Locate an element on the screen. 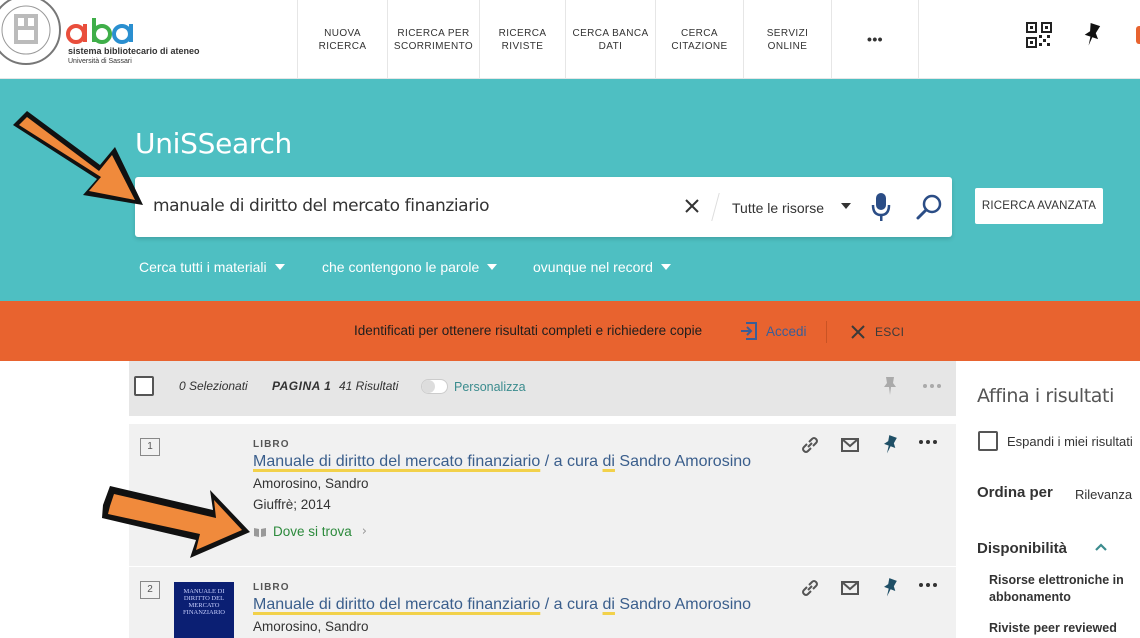 Image resolution: width=1140 pixels, height=638 pixels. filter-label: che contengono le parole is located at coordinates (401, 267).